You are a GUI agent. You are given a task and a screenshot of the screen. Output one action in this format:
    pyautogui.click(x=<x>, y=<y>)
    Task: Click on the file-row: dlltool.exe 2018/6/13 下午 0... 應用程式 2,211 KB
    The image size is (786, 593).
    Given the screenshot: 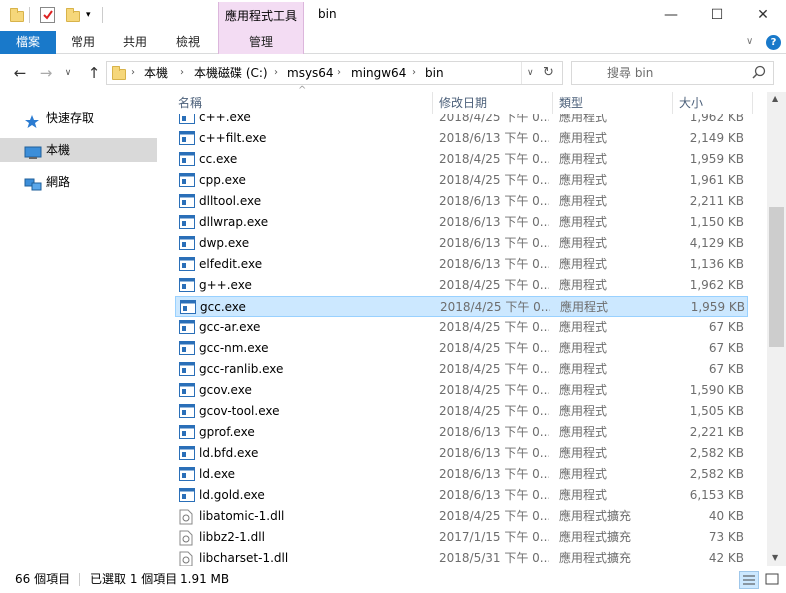 What is the action you would take?
    pyautogui.click(x=461, y=201)
    